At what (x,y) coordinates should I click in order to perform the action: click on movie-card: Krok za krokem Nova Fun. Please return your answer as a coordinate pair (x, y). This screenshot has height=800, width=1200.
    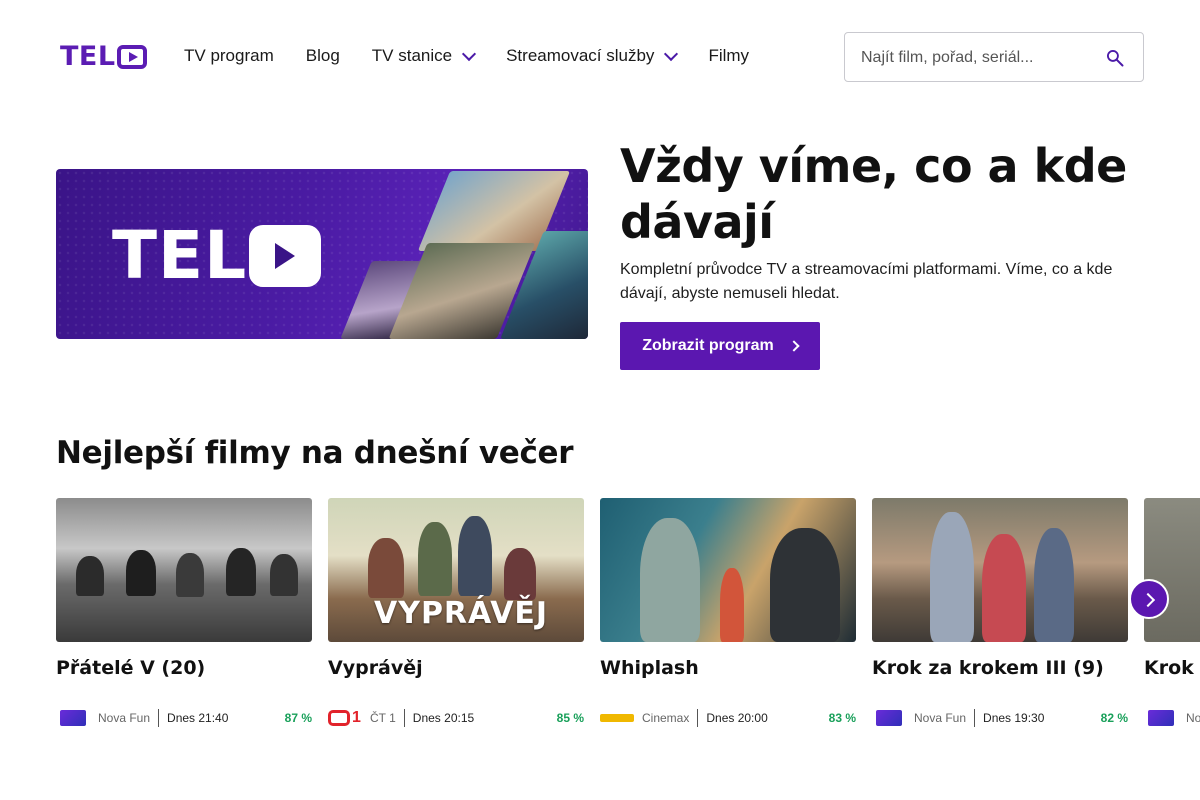
    Looking at the image, I should click on (1172, 623).